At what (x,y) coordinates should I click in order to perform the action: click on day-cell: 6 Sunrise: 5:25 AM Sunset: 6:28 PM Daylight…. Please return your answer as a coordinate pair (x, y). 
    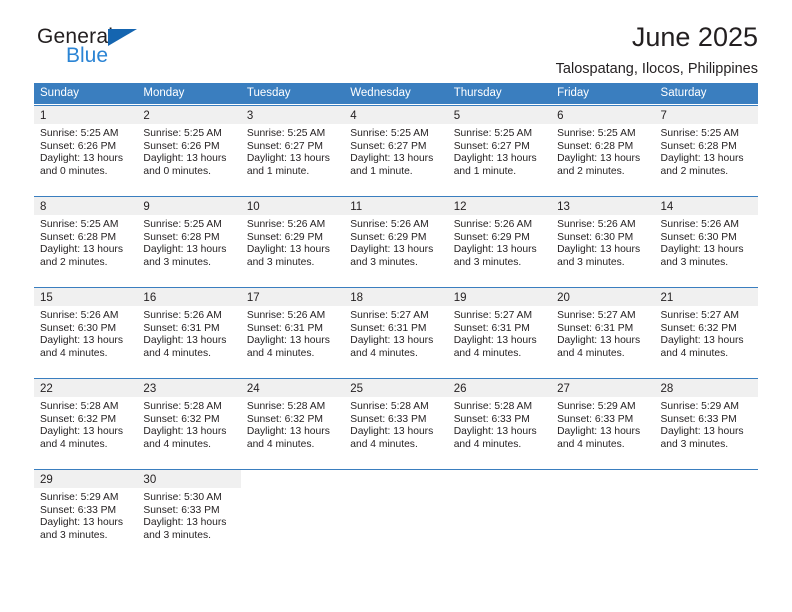
    Looking at the image, I should click on (603, 150).